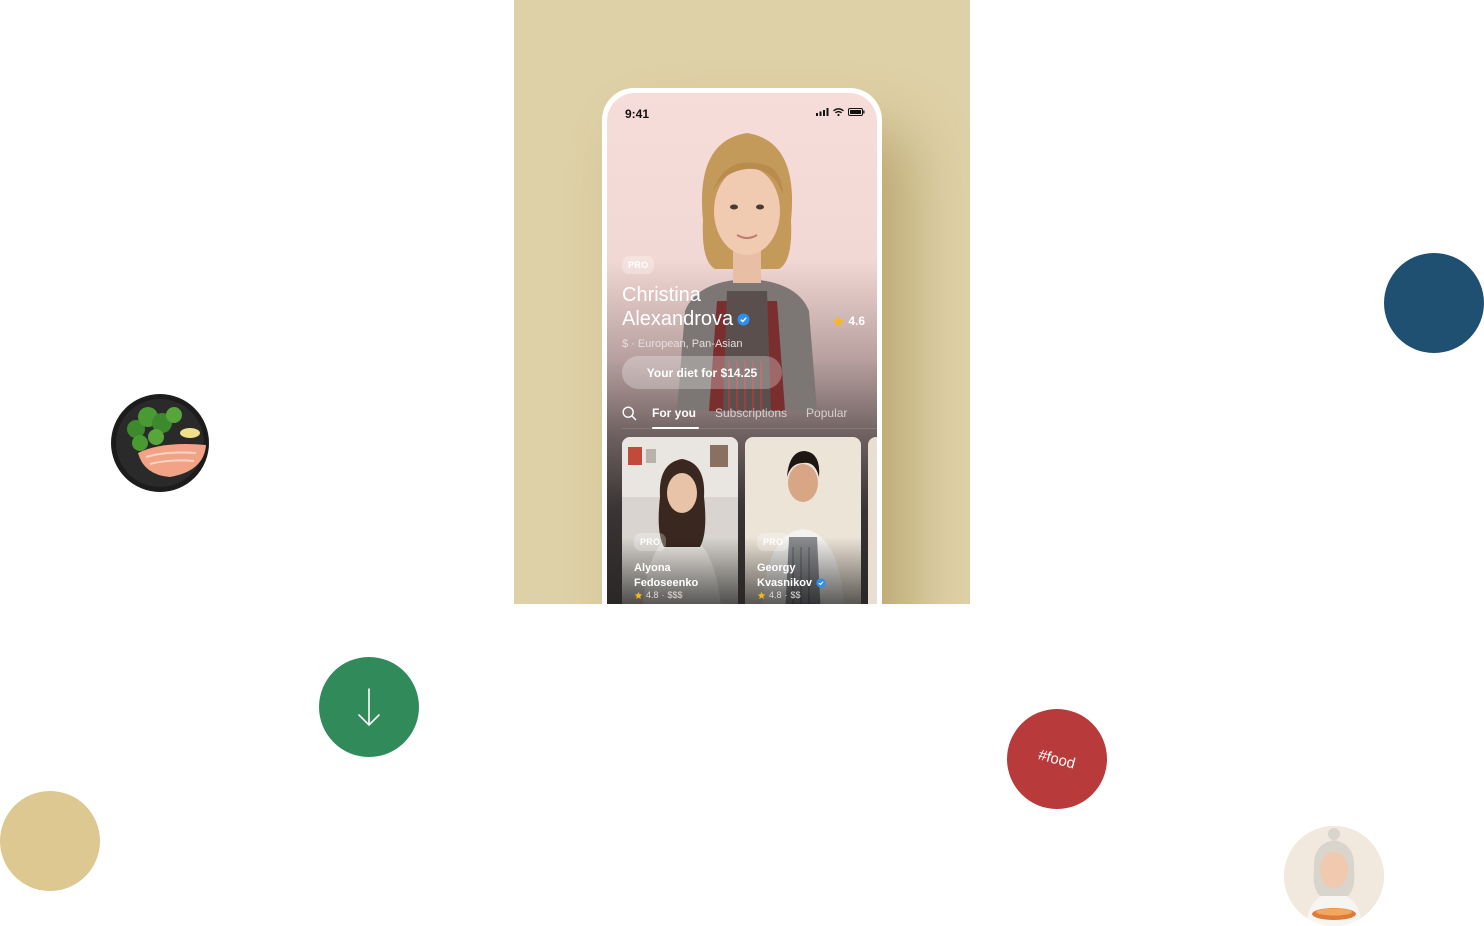 Image resolution: width=1484 pixels, height=926 pixels. What do you see at coordinates (856, 112) in the screenshot?
I see `battery-icon` at bounding box center [856, 112].